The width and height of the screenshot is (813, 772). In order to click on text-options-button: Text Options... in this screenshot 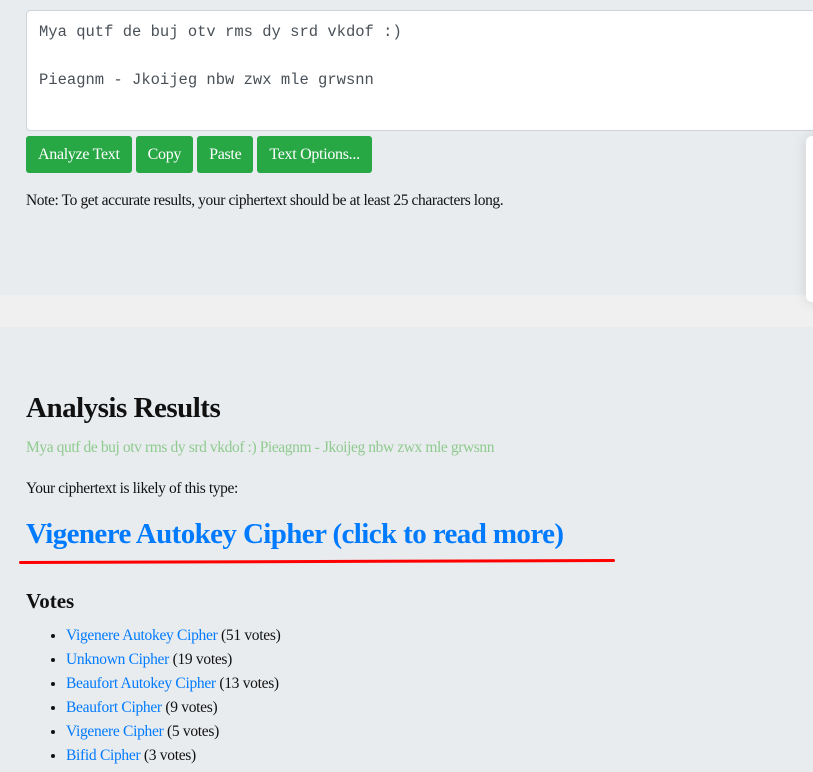, I will do `click(314, 154)`.